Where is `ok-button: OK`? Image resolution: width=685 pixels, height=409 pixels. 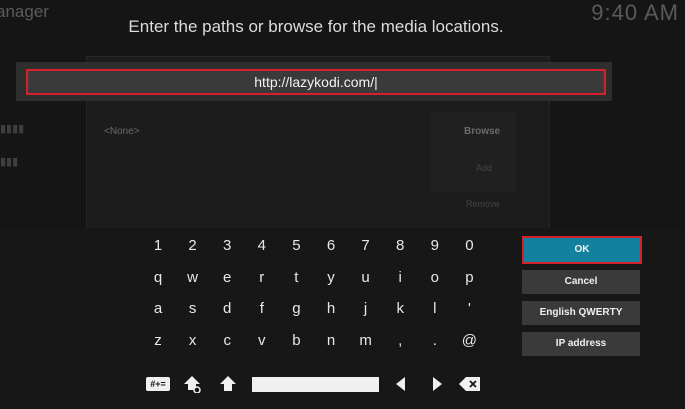
ok-button: OK is located at coordinates (582, 250).